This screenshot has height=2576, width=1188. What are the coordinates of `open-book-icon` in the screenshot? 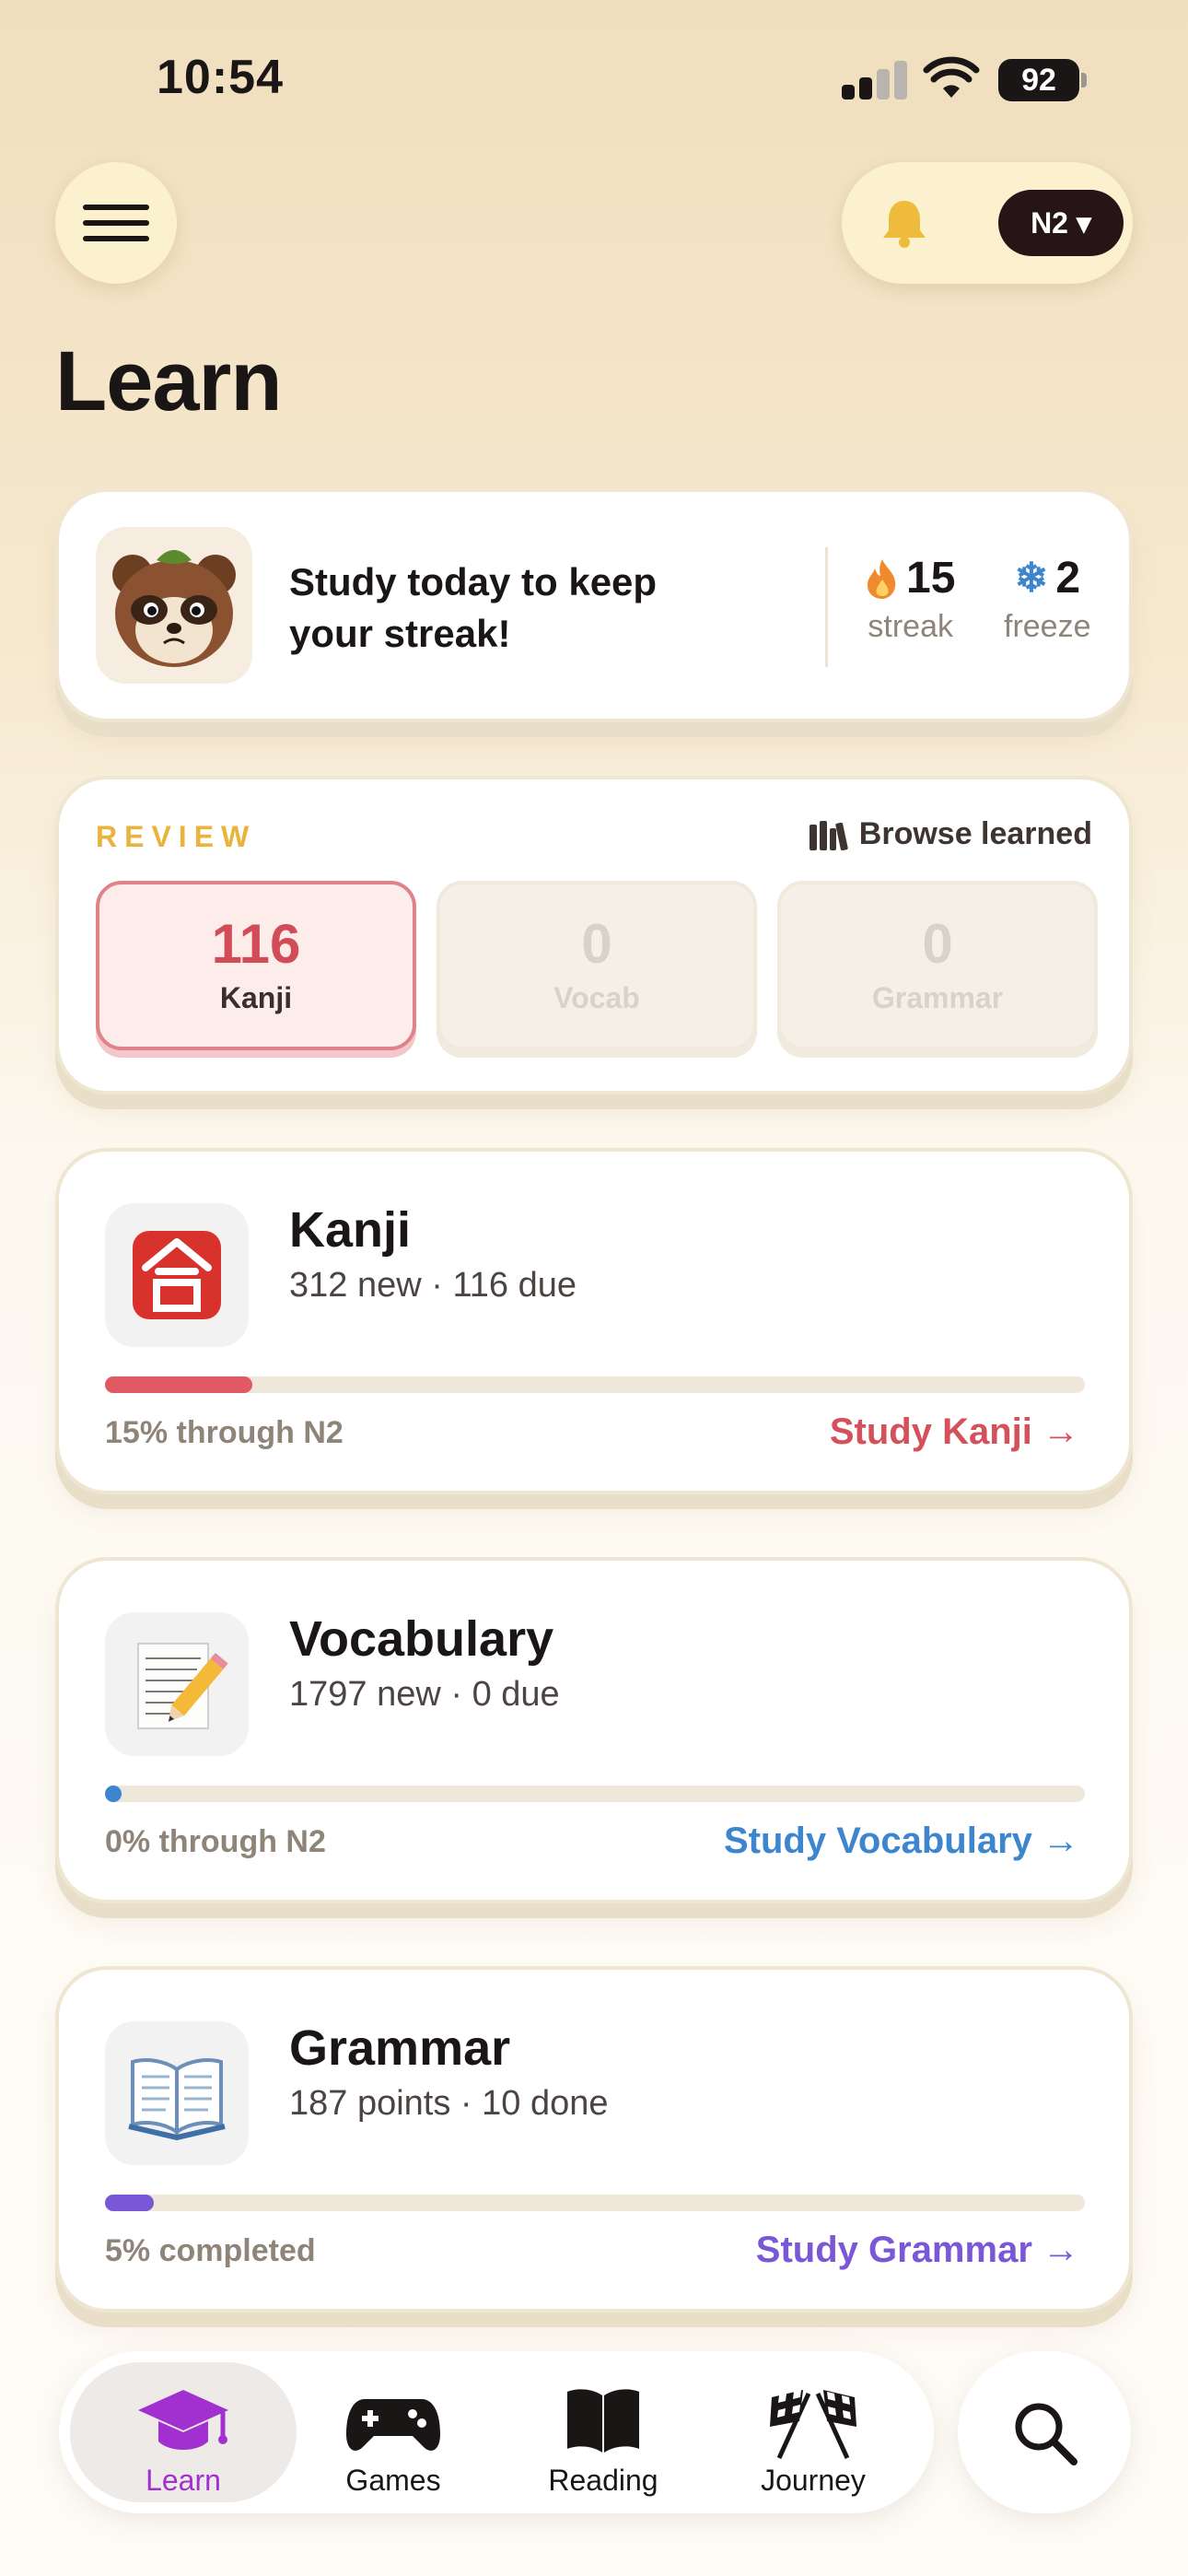 It's located at (177, 2093).